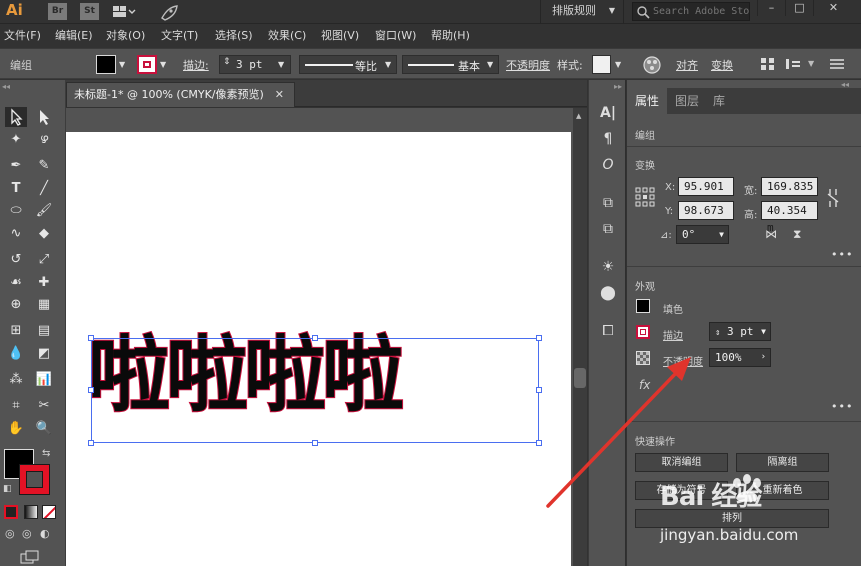 This screenshot has width=861, height=566. I want to click on flip-vertical-icon: ⧗, so click(797, 234).